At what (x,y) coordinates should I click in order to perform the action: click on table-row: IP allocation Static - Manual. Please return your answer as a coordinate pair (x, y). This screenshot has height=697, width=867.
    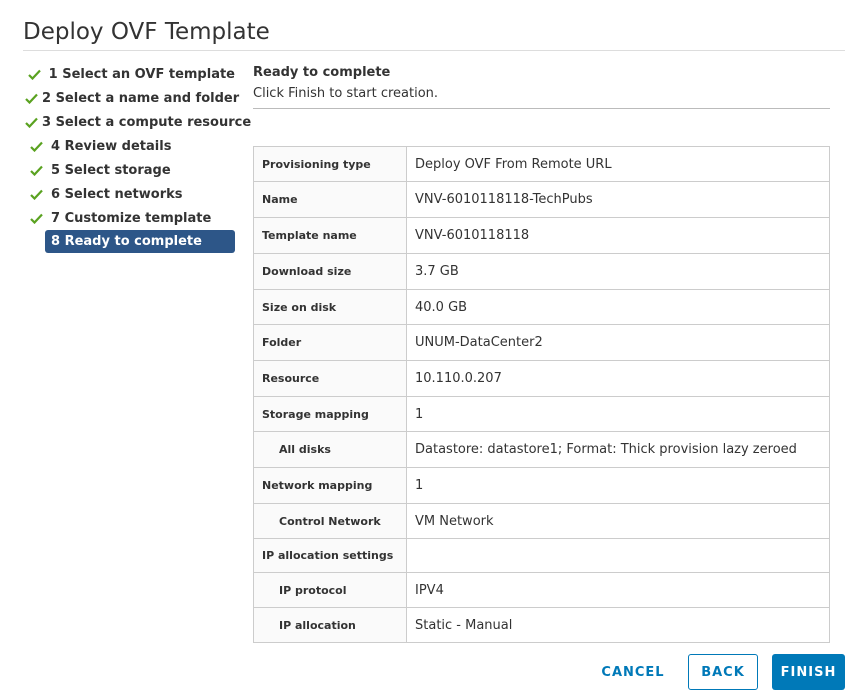
    Looking at the image, I should click on (541, 625).